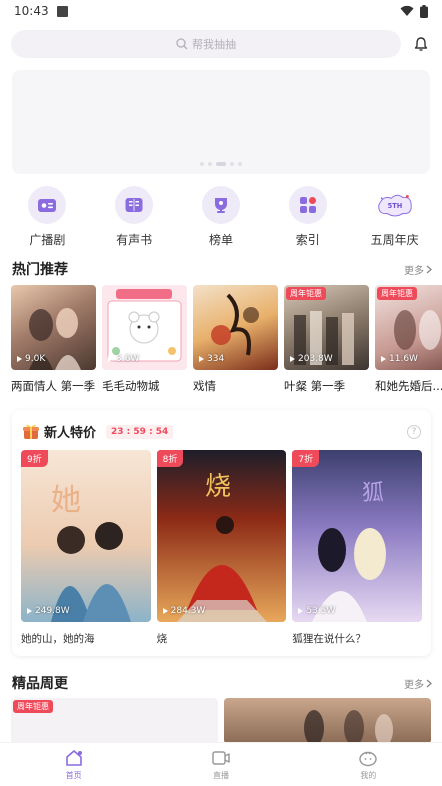  What do you see at coordinates (73, 757) in the screenshot?
I see `home-icon` at bounding box center [73, 757].